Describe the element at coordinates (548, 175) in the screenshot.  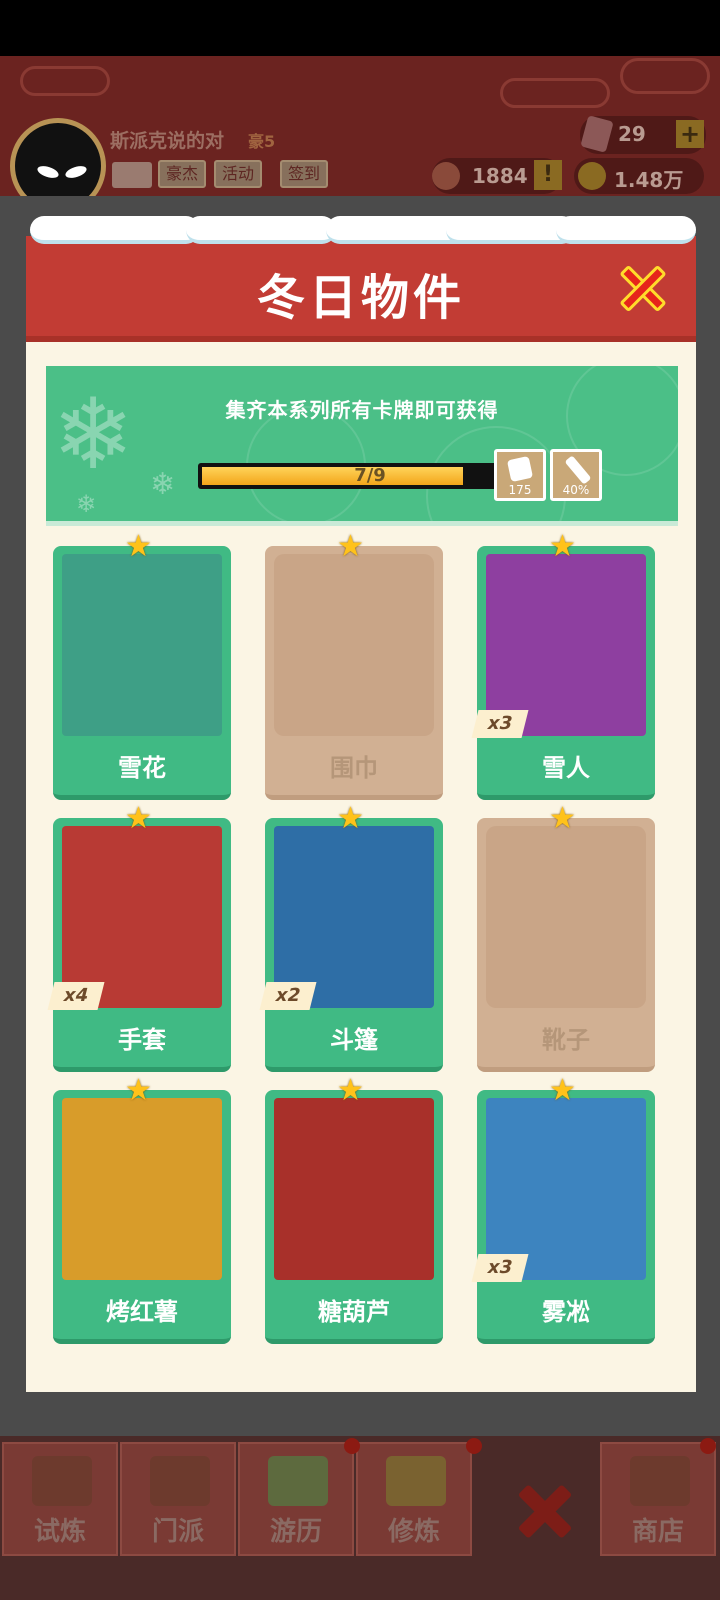
I see `alert-button: !` at that location.